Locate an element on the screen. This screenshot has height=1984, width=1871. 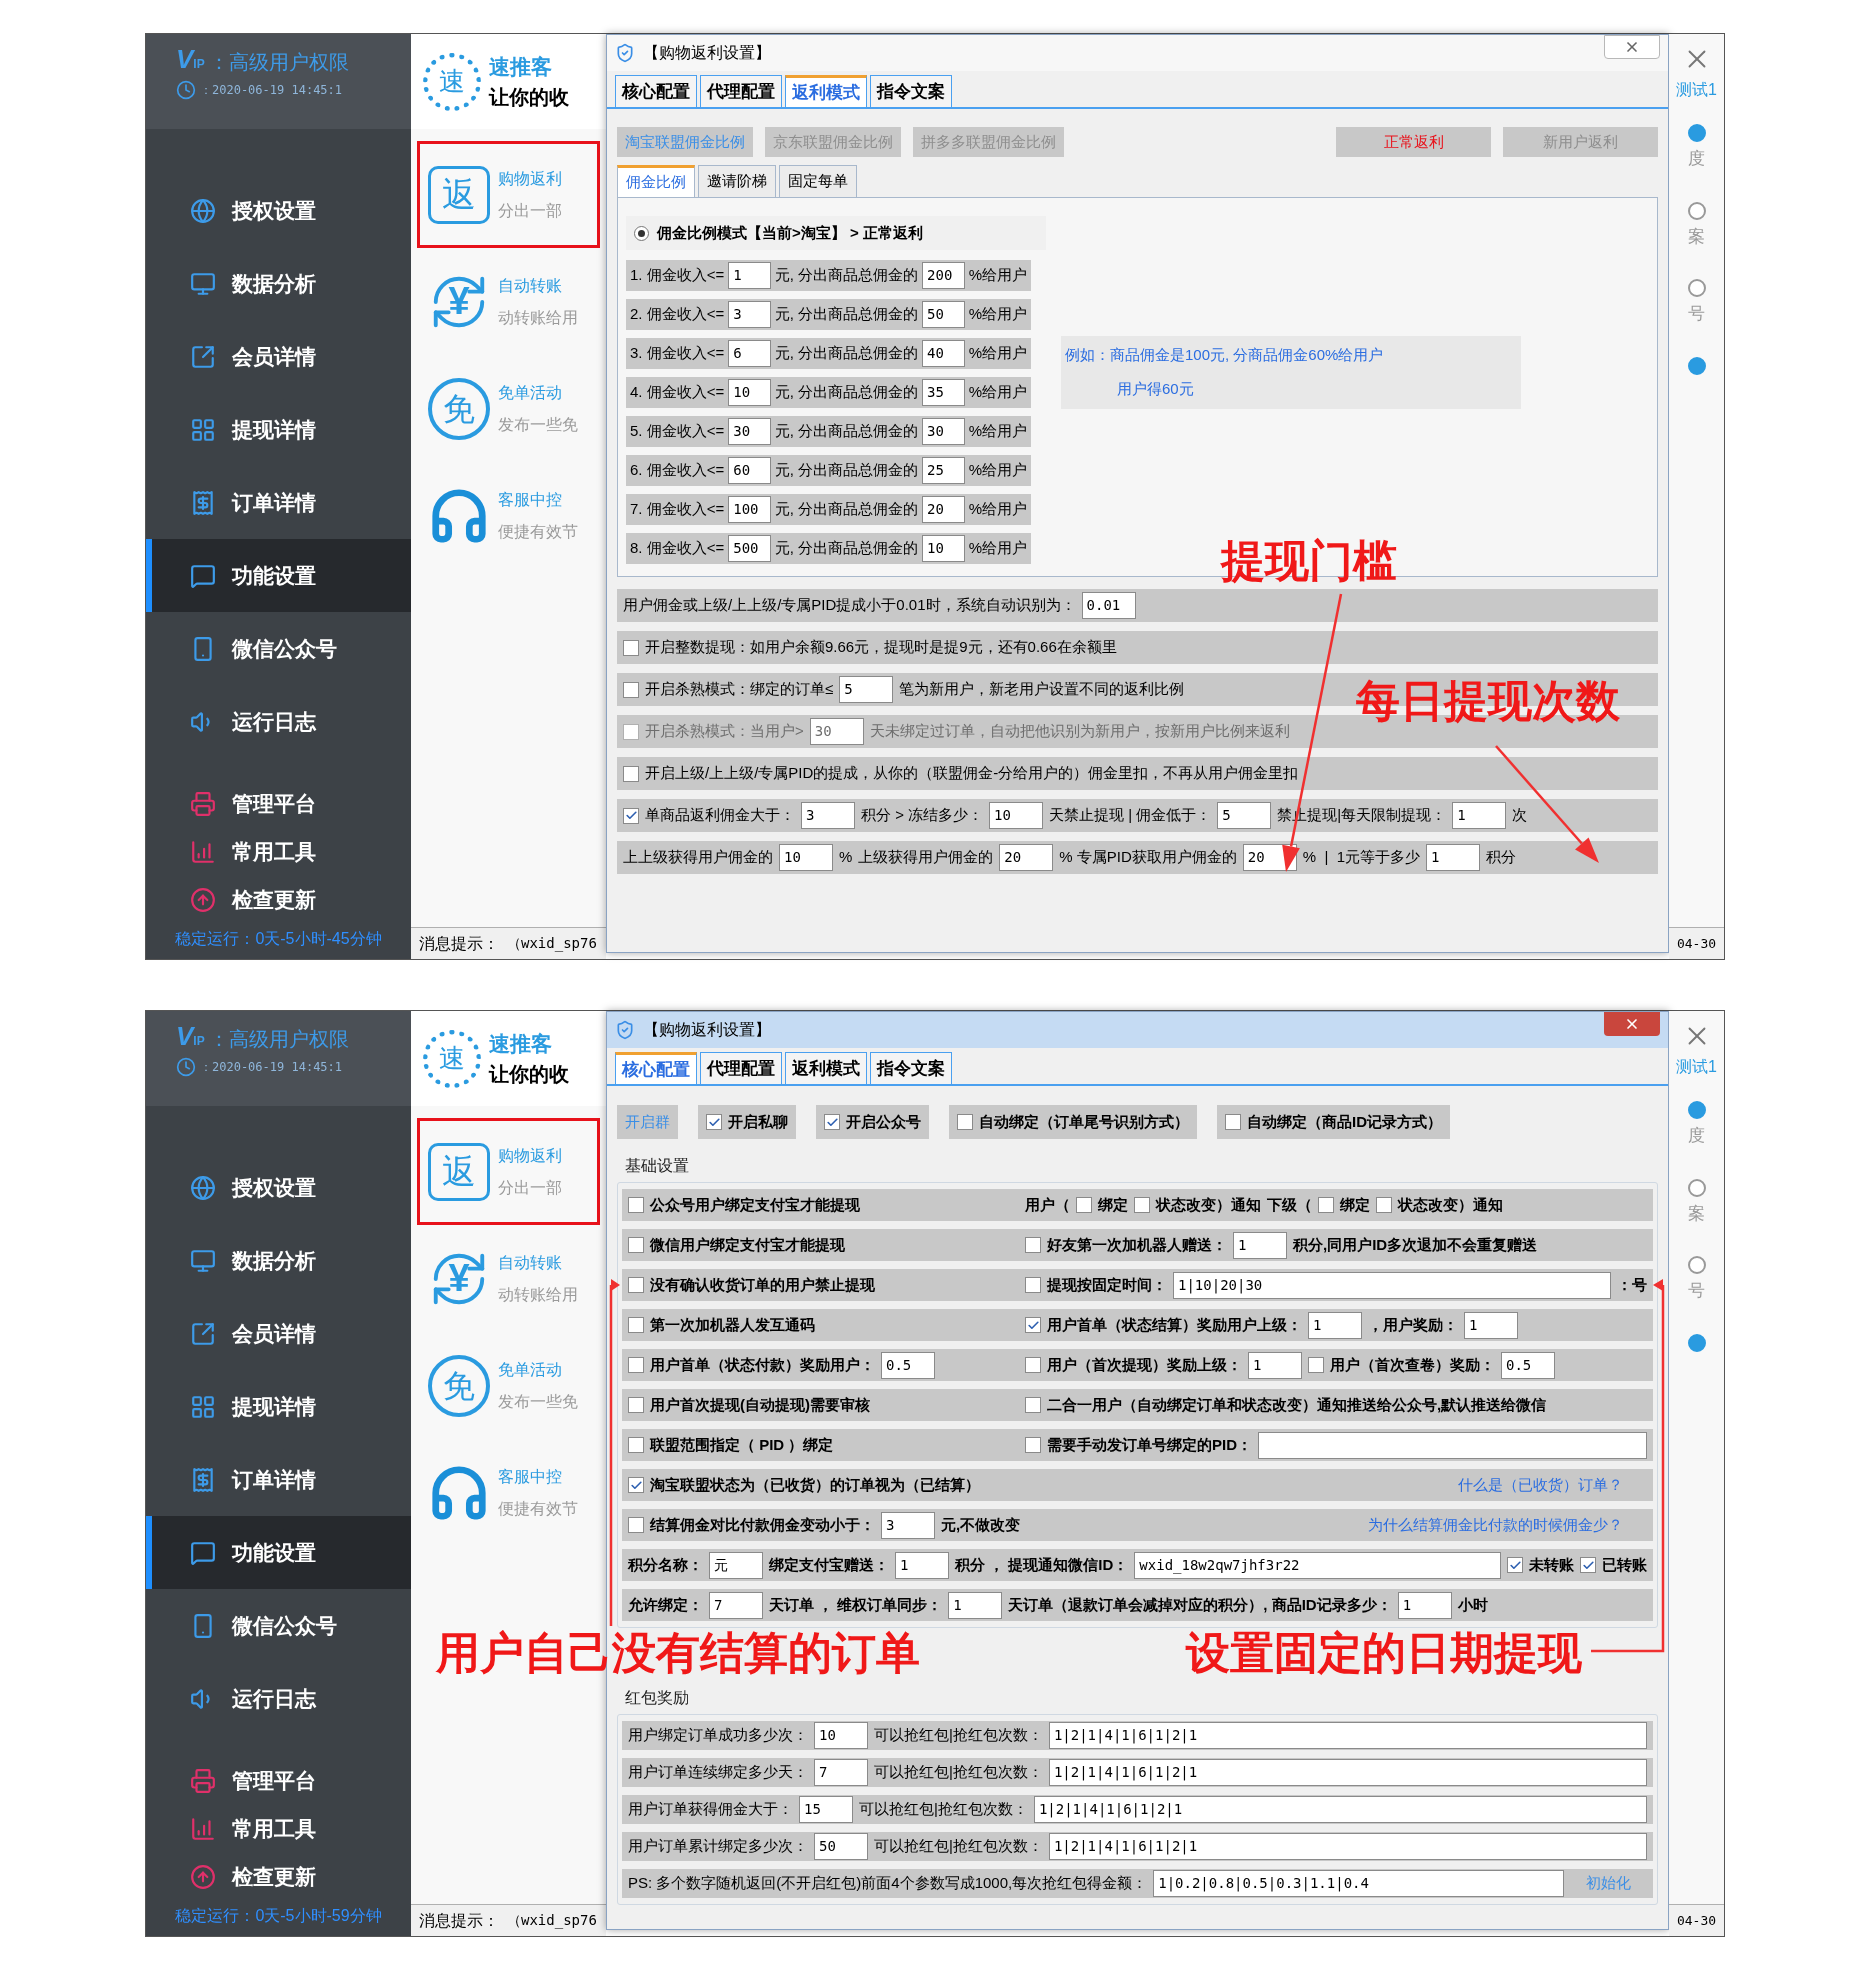
checkbox: 开启杀熟模式：绑定的订单≤ is located at coordinates (728, 689).